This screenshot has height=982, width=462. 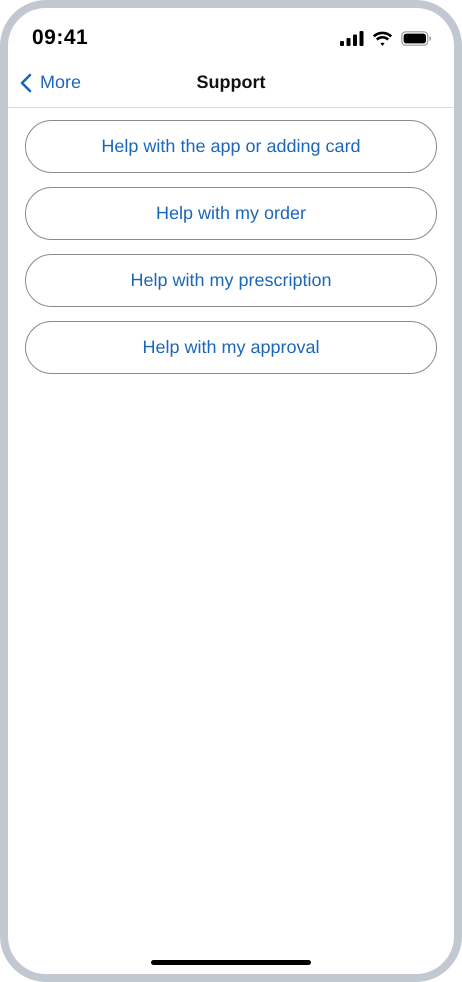 I want to click on screen-title: Support, so click(x=231, y=82).